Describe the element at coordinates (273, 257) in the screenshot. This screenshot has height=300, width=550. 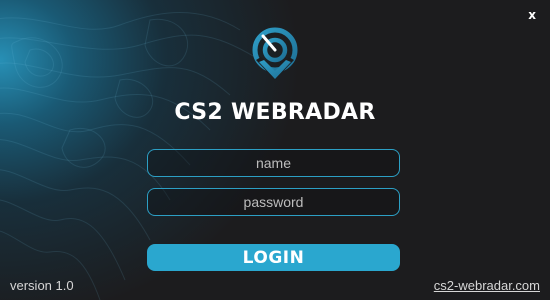
I see `login-button: LOGIN` at that location.